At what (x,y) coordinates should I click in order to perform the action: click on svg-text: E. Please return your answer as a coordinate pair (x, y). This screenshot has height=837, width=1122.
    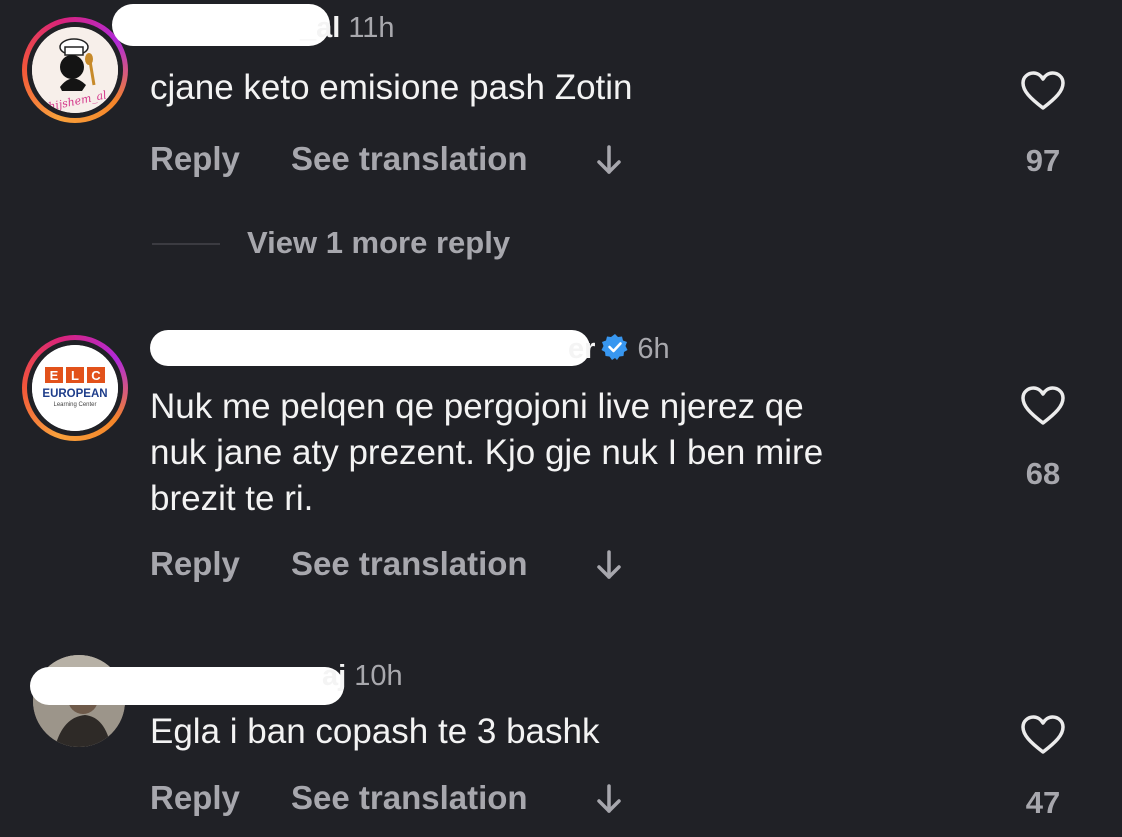
    Looking at the image, I should click on (54, 375).